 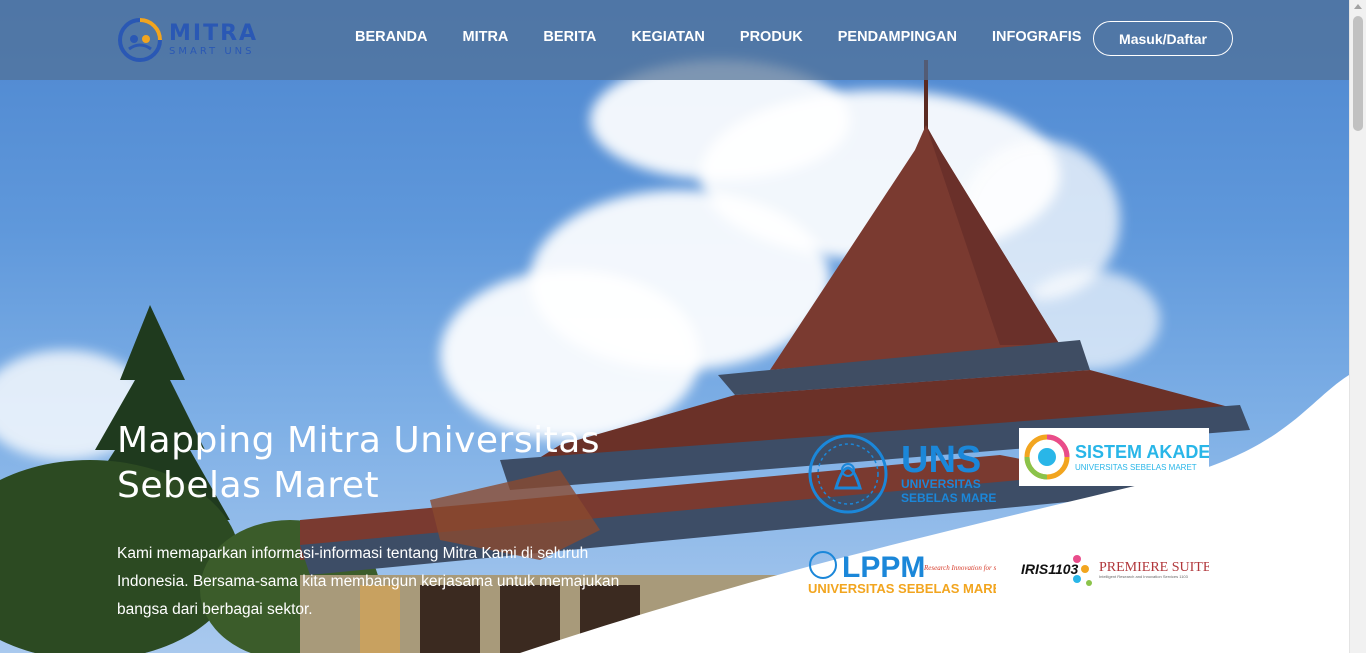 What do you see at coordinates (1358, 6) in the screenshot?
I see `scroll-up-icon` at bounding box center [1358, 6].